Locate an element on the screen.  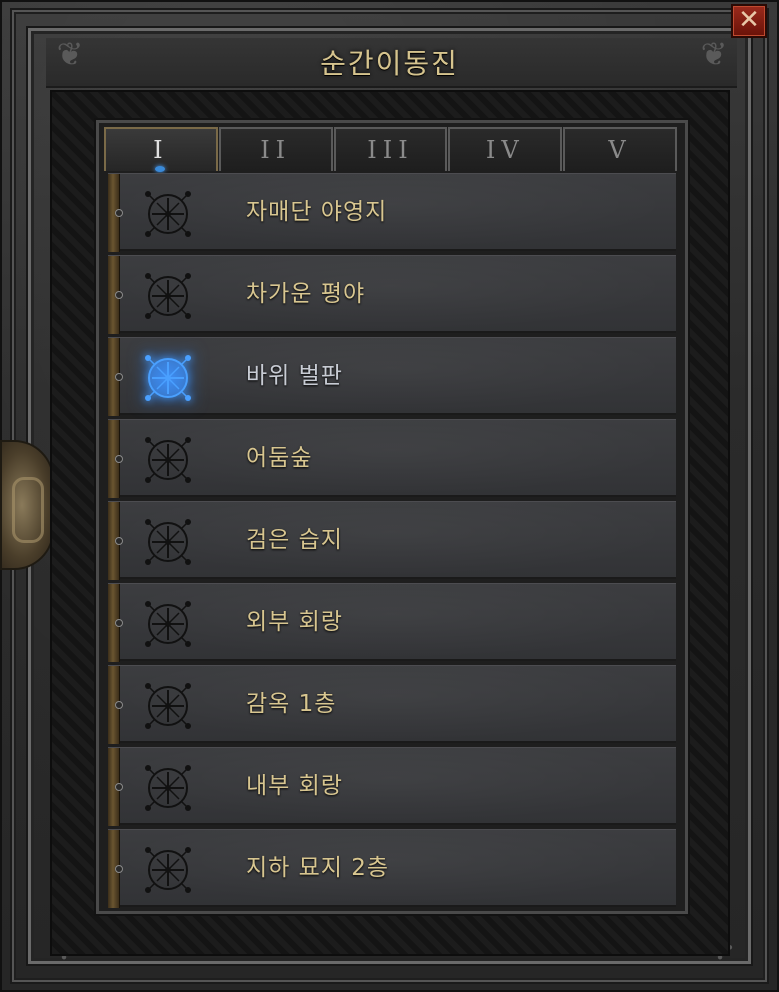
waypoint-name: 감옥 1층 is located at coordinates (291, 704).